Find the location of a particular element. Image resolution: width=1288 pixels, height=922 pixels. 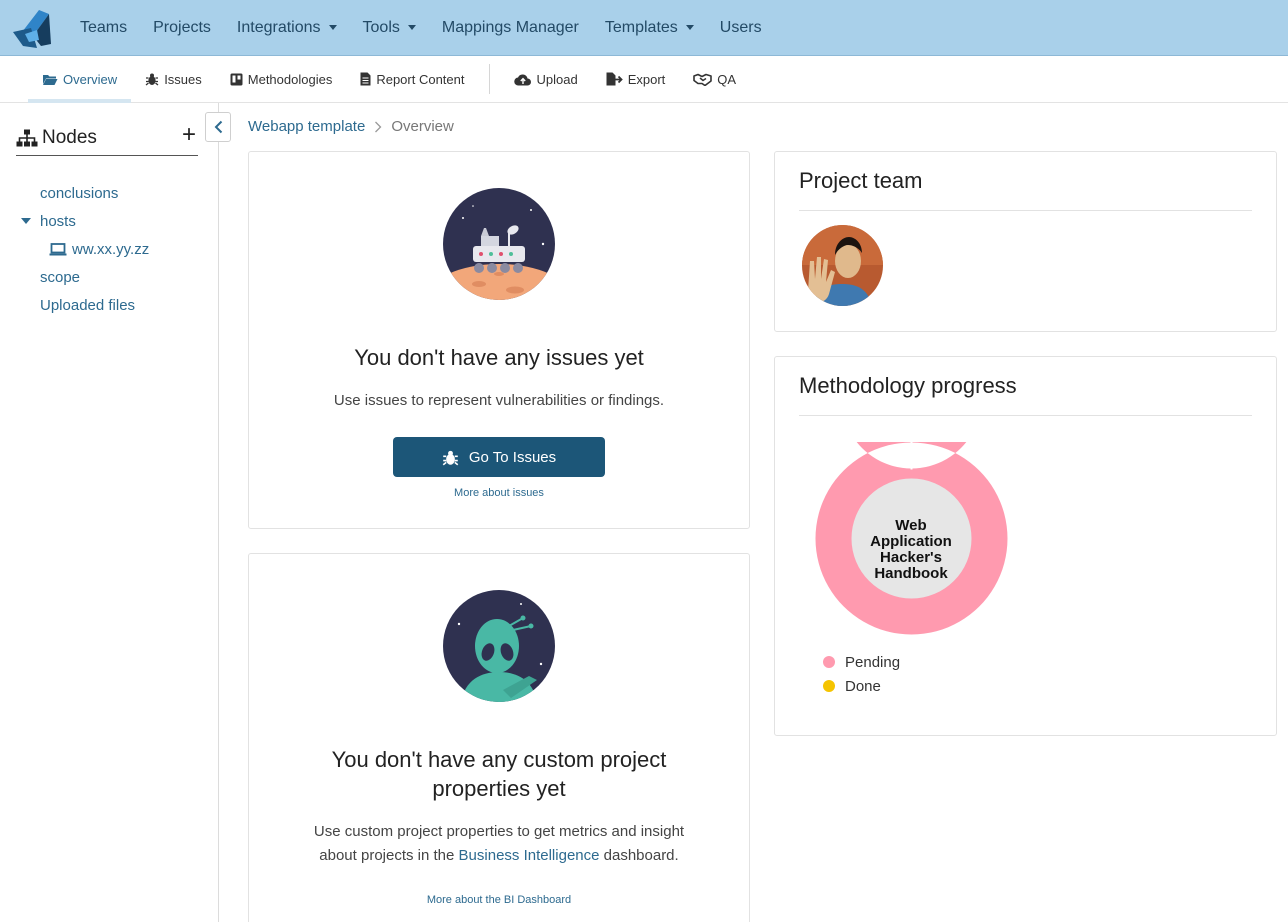

center-label-line: Web is located at coordinates (911, 525).